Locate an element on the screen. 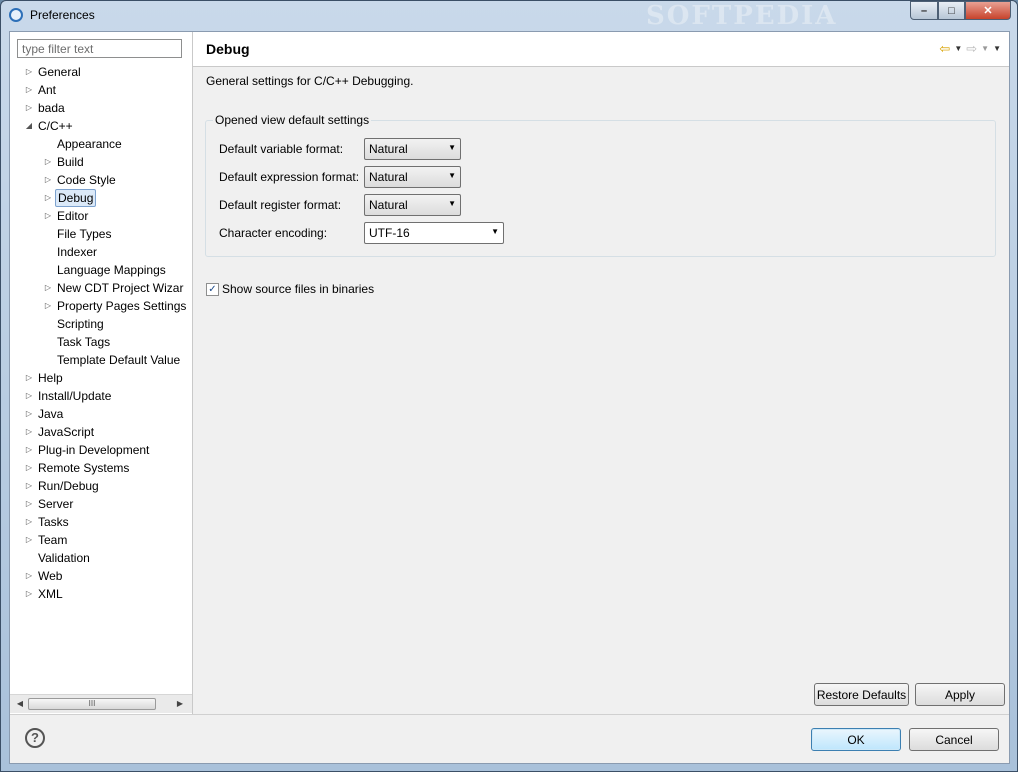 Image resolution: width=1018 pixels, height=772 pixels. tree-item-label: Scripting is located at coordinates (80, 324).